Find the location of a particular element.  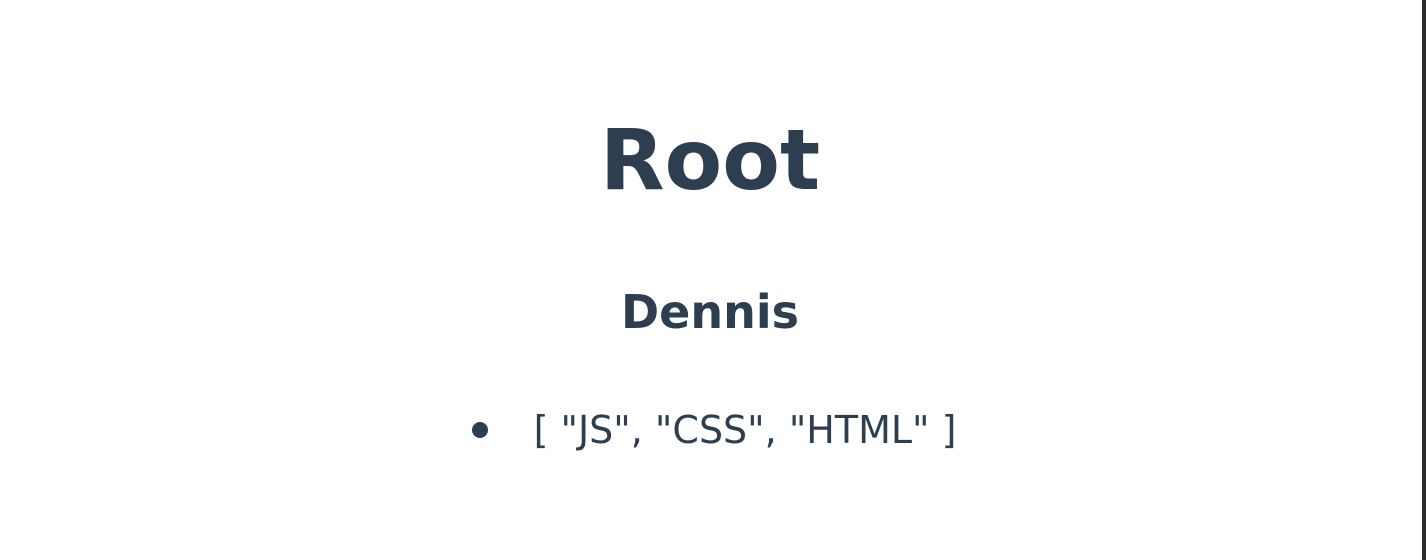

skills-text: [ "JS", "CSS", "HTML" ] is located at coordinates (745, 430).